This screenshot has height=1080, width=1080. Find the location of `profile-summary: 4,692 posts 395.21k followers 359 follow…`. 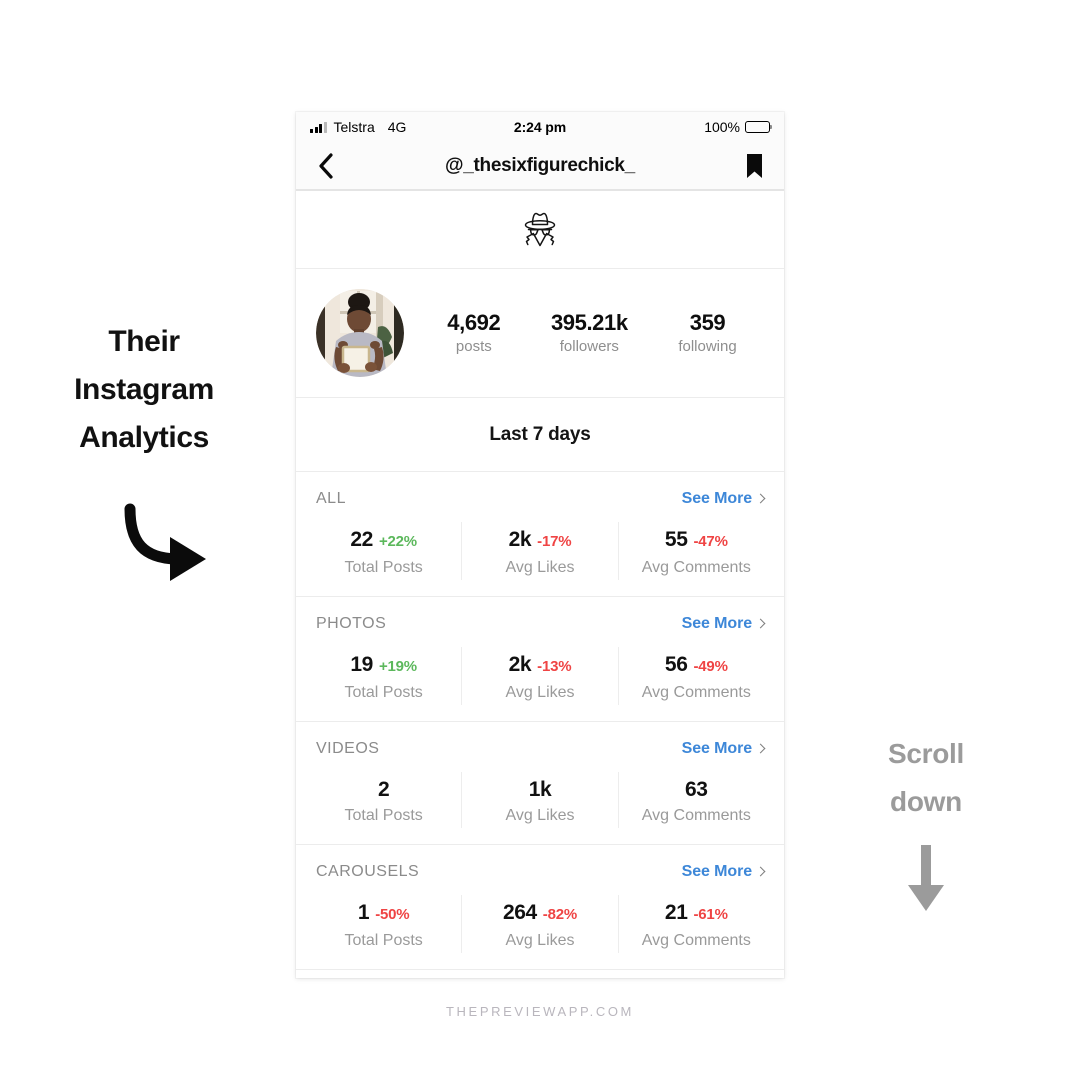

profile-summary: 4,692 posts 395.21k followers 359 follow… is located at coordinates (540, 333).